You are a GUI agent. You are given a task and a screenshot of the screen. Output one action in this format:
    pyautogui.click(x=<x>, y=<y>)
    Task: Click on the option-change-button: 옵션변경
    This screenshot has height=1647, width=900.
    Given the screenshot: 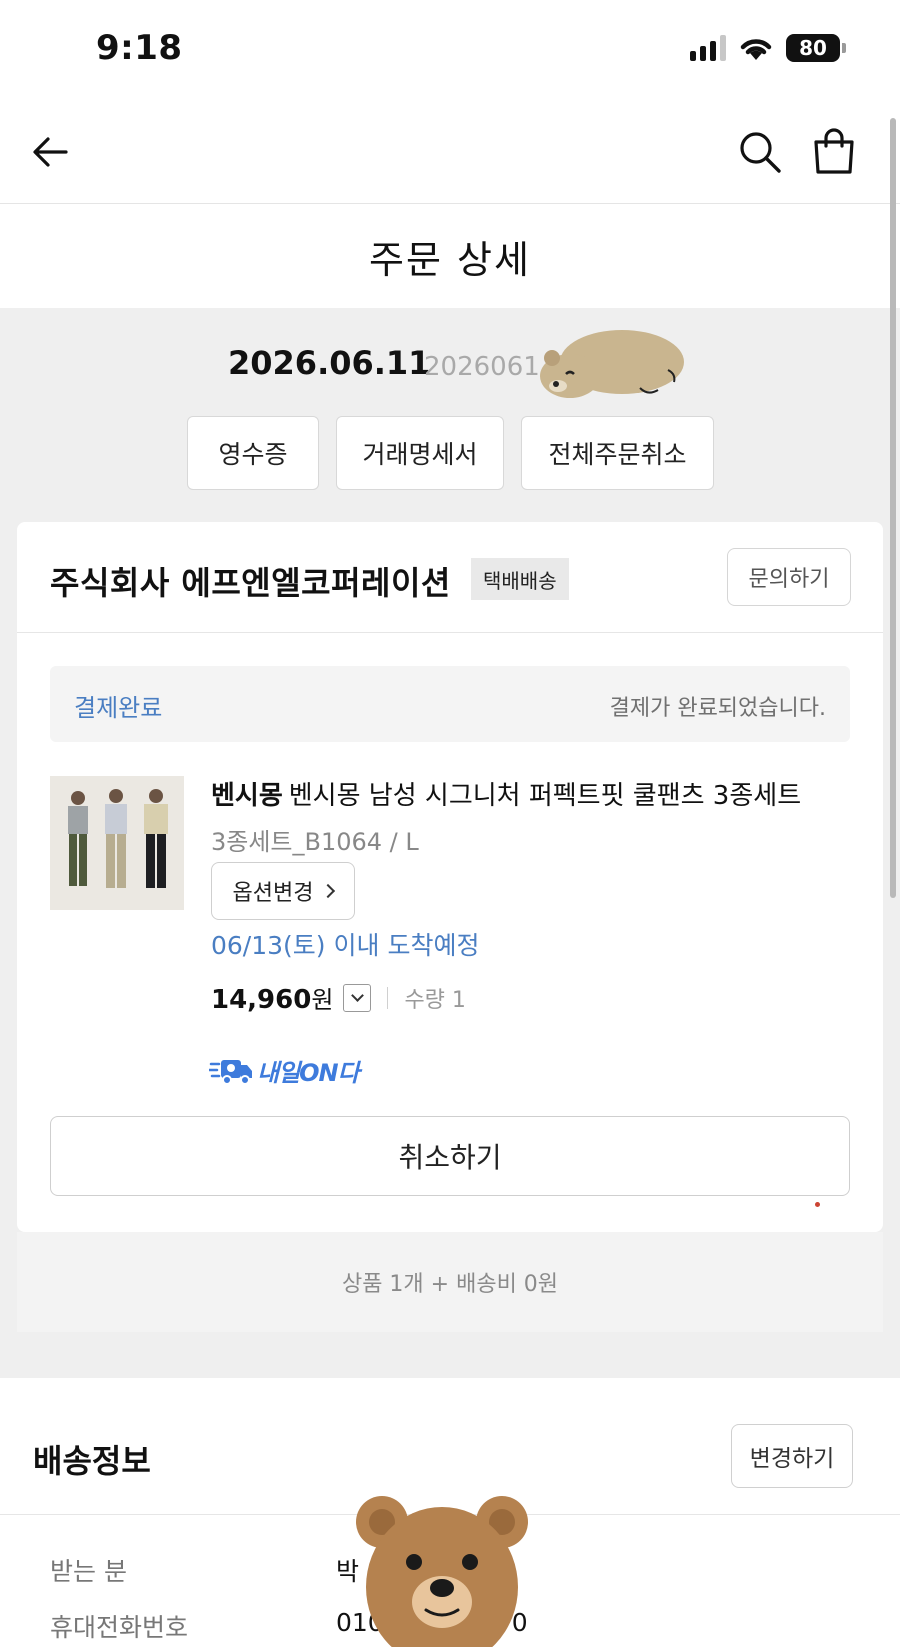 What is the action you would take?
    pyautogui.click(x=283, y=891)
    